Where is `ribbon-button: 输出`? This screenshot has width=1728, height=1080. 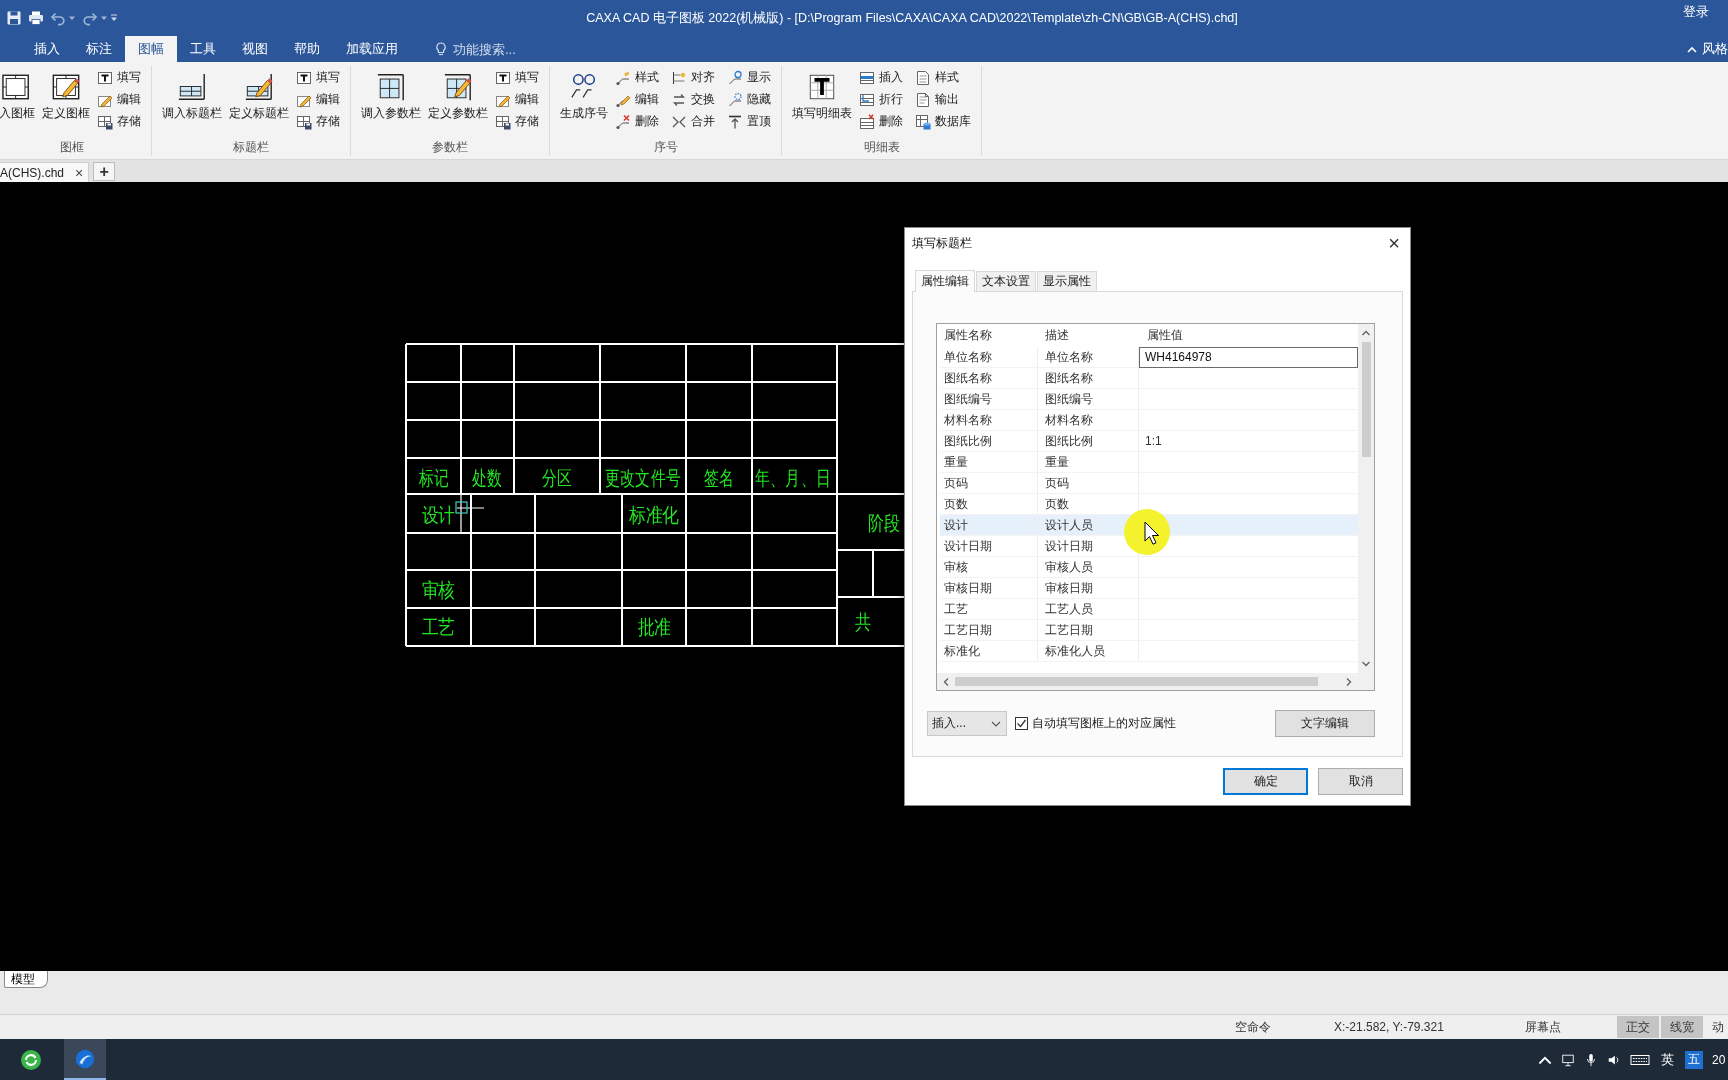 ribbon-button: 输出 is located at coordinates (943, 99).